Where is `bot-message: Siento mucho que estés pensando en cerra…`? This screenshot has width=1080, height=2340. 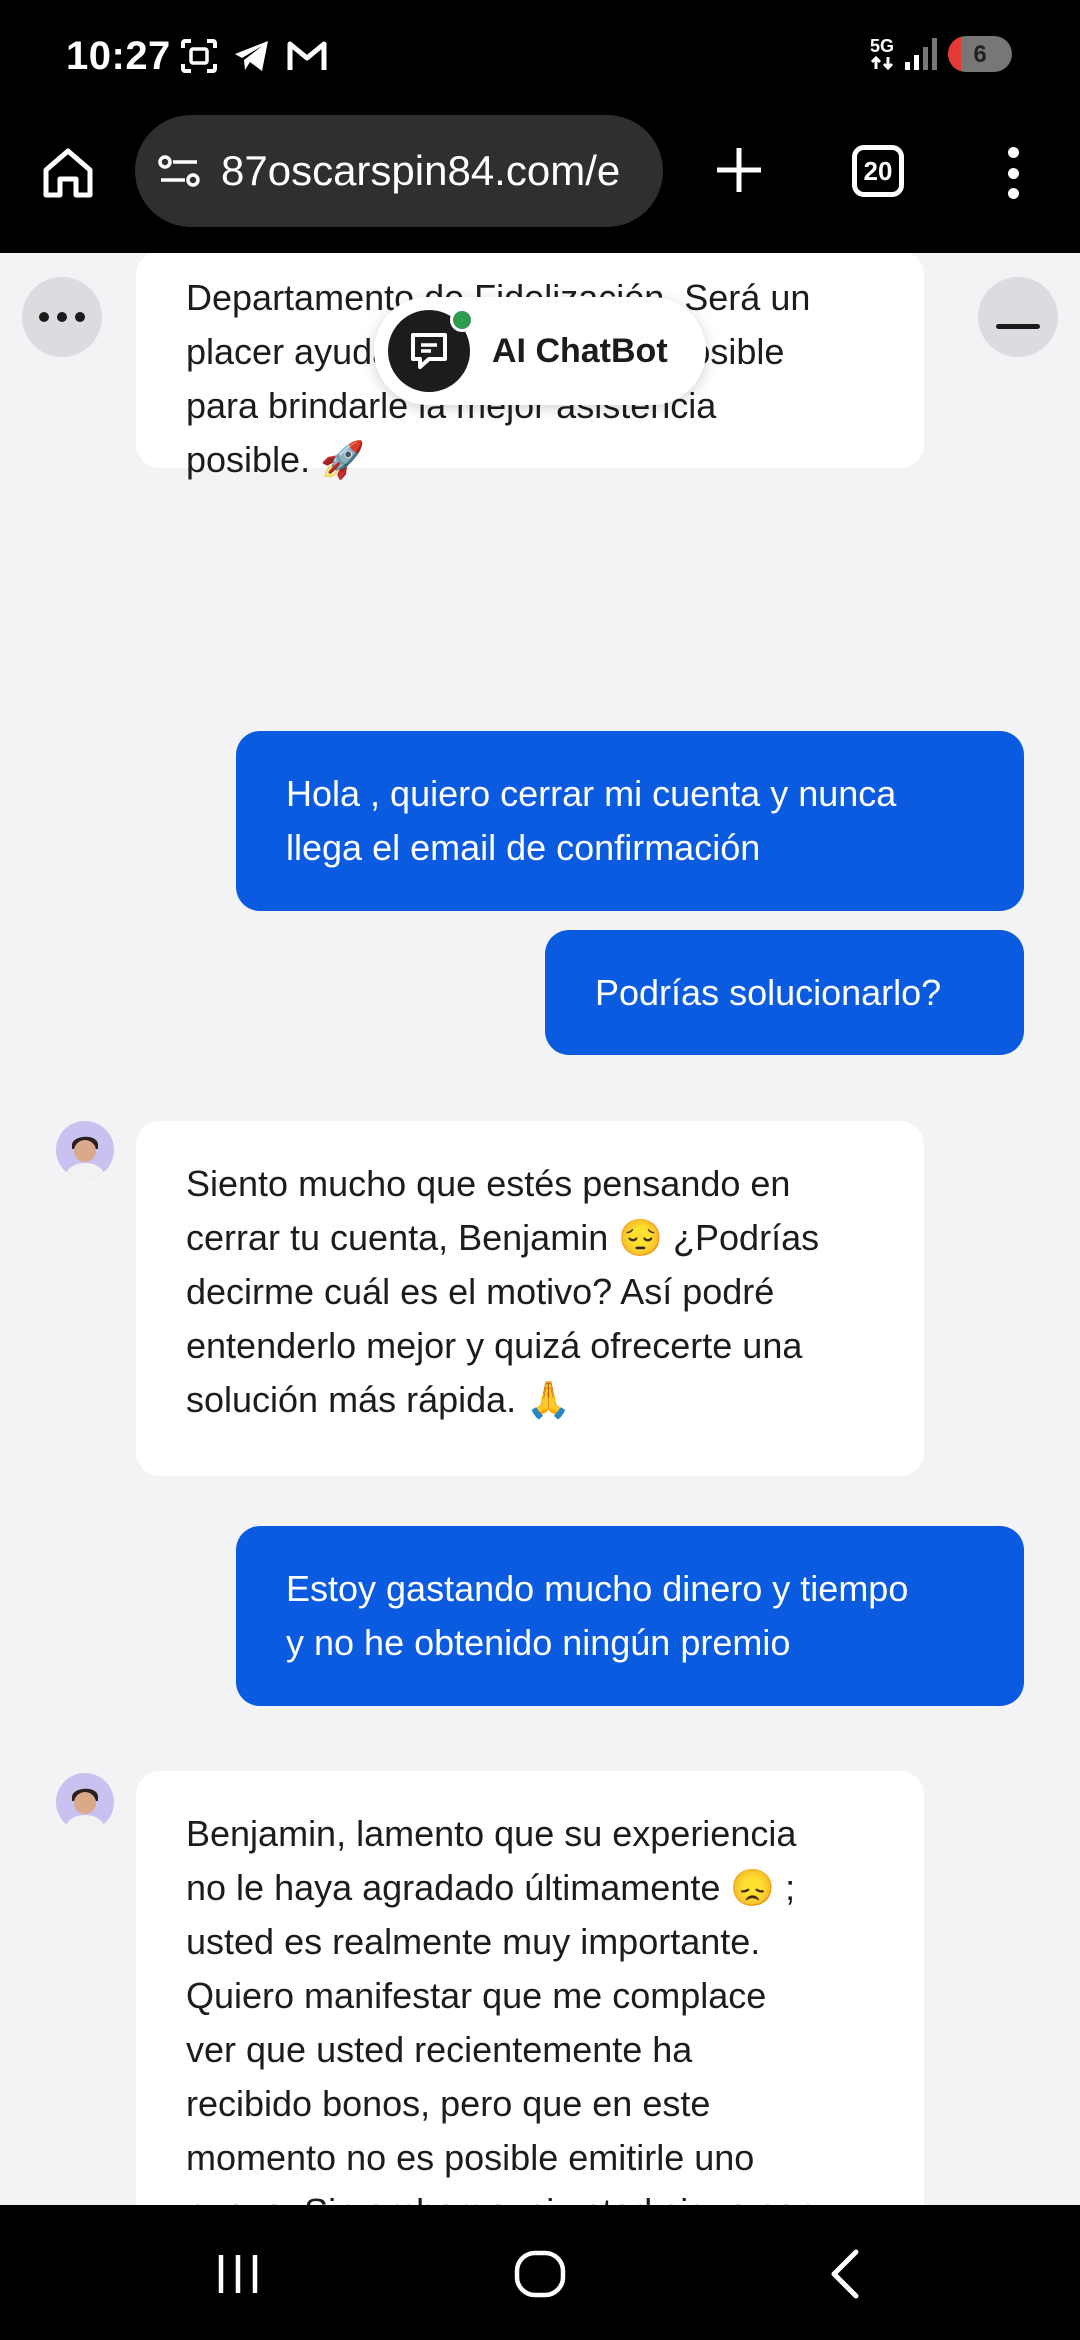 bot-message: Siento mucho que estés pensando en cerra… is located at coordinates (530, 1298).